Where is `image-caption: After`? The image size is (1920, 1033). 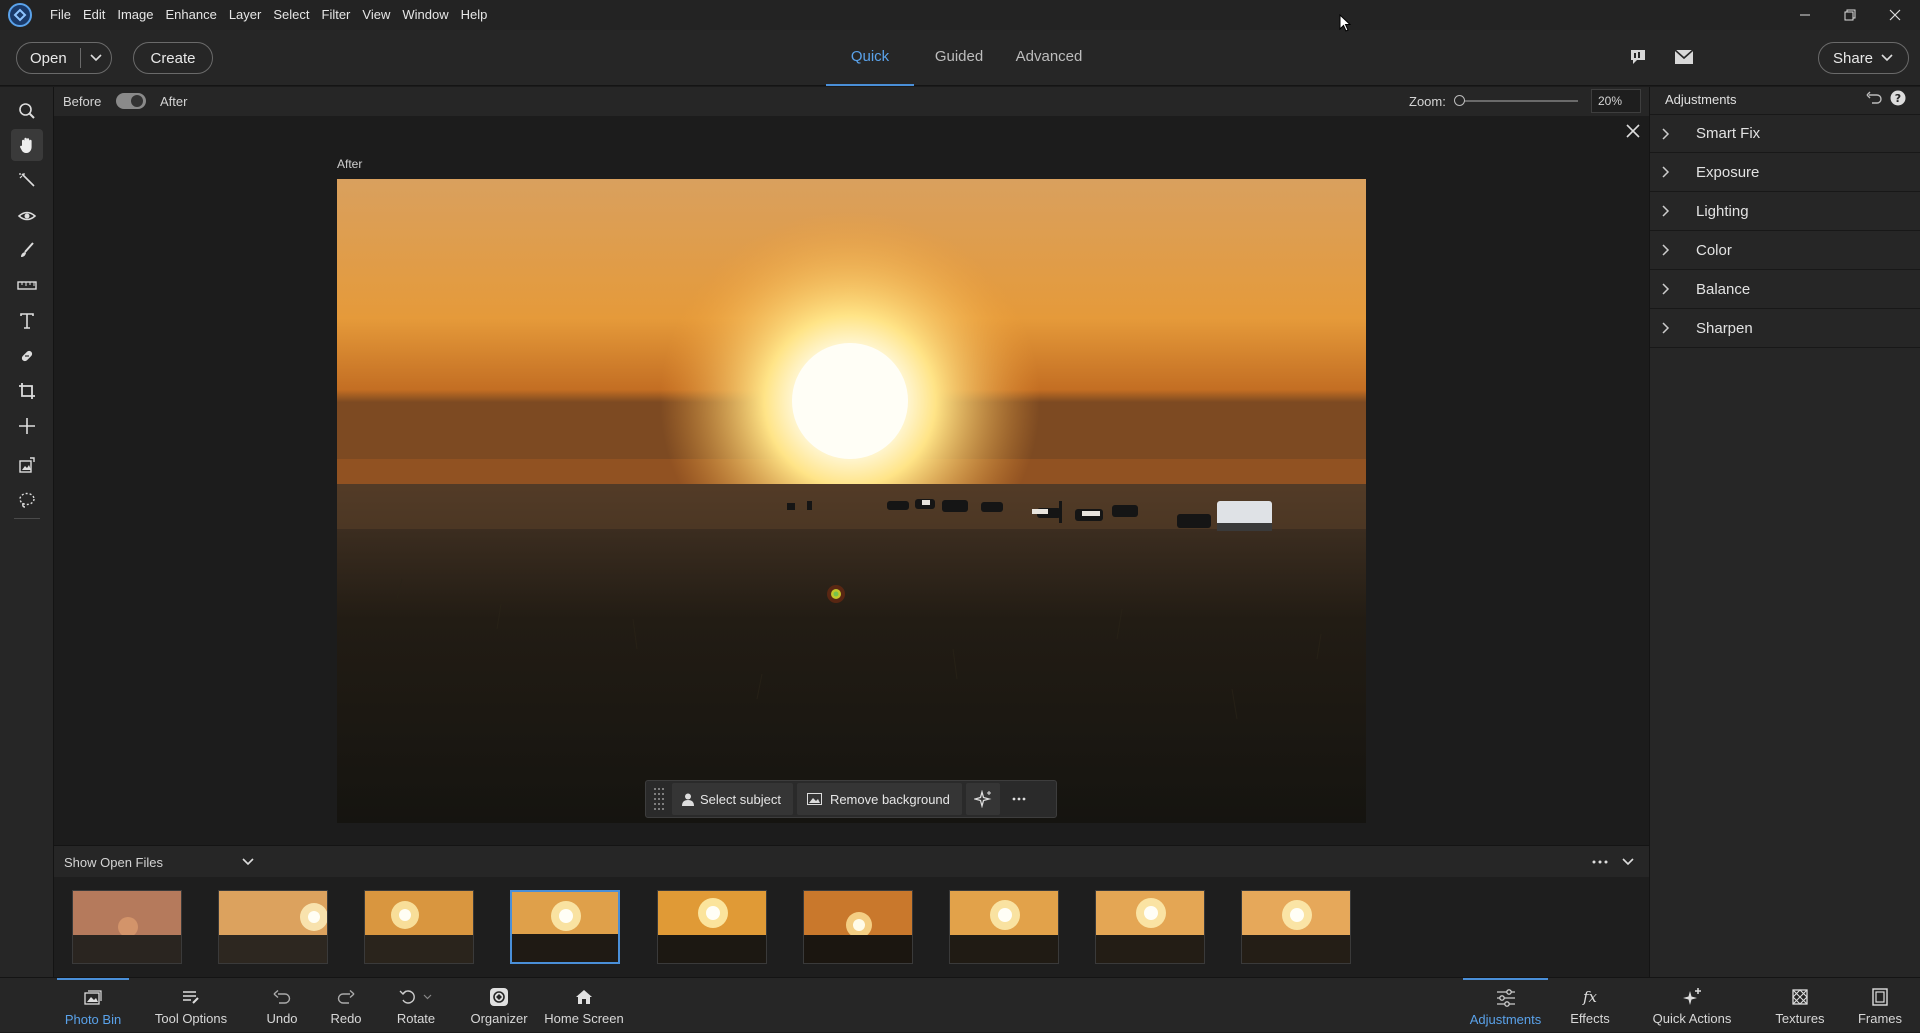
image-caption: After is located at coordinates (350, 164).